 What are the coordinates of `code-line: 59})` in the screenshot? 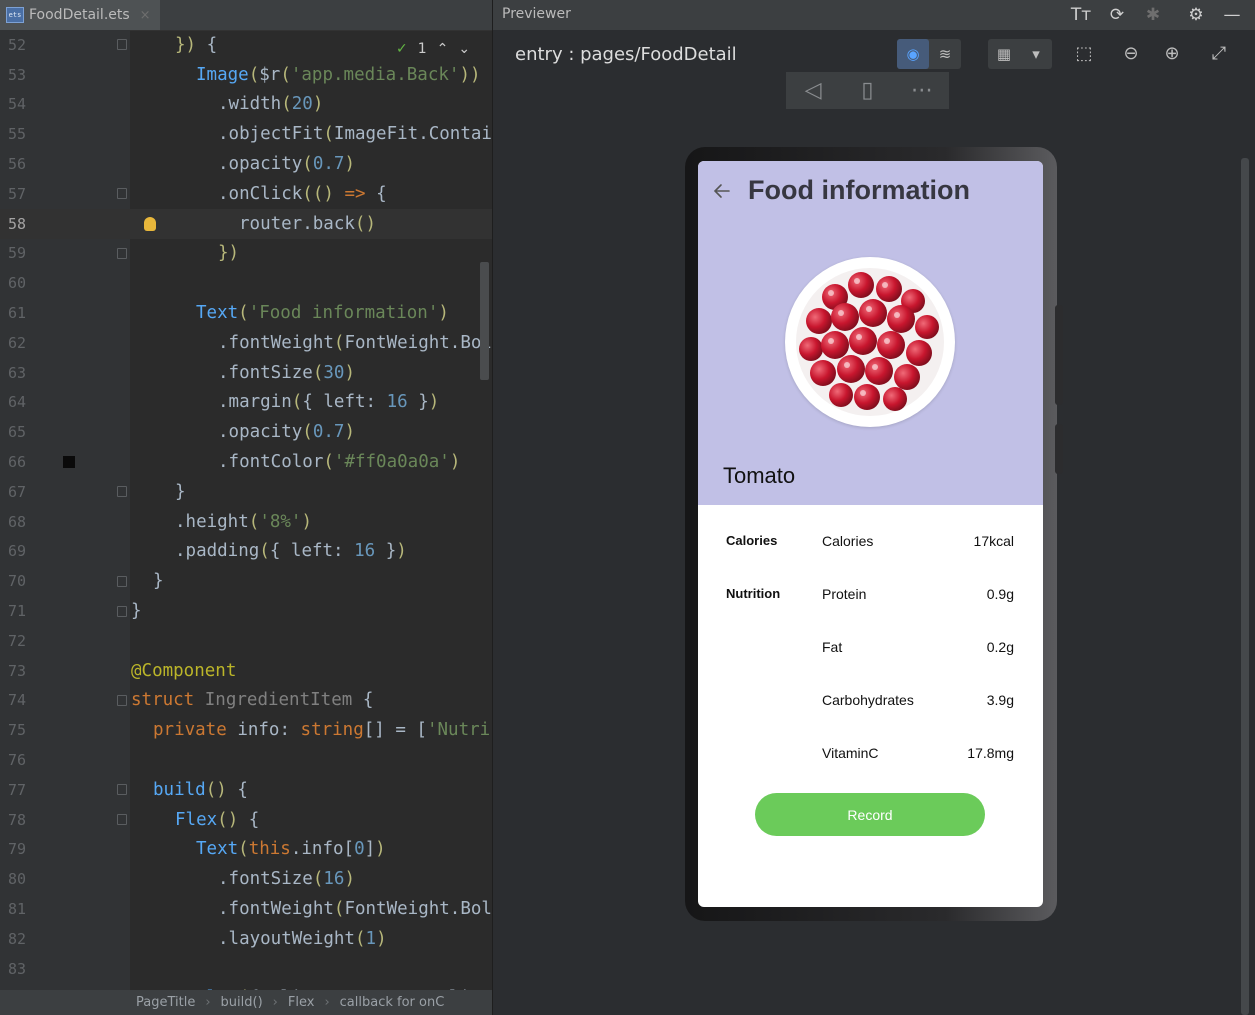 It's located at (246, 254).